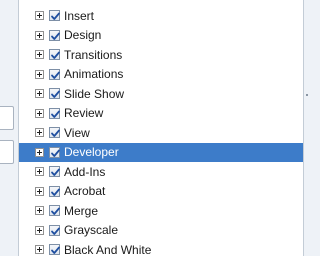  What do you see at coordinates (161, 36) in the screenshot?
I see `tree-item-design: Design` at bounding box center [161, 36].